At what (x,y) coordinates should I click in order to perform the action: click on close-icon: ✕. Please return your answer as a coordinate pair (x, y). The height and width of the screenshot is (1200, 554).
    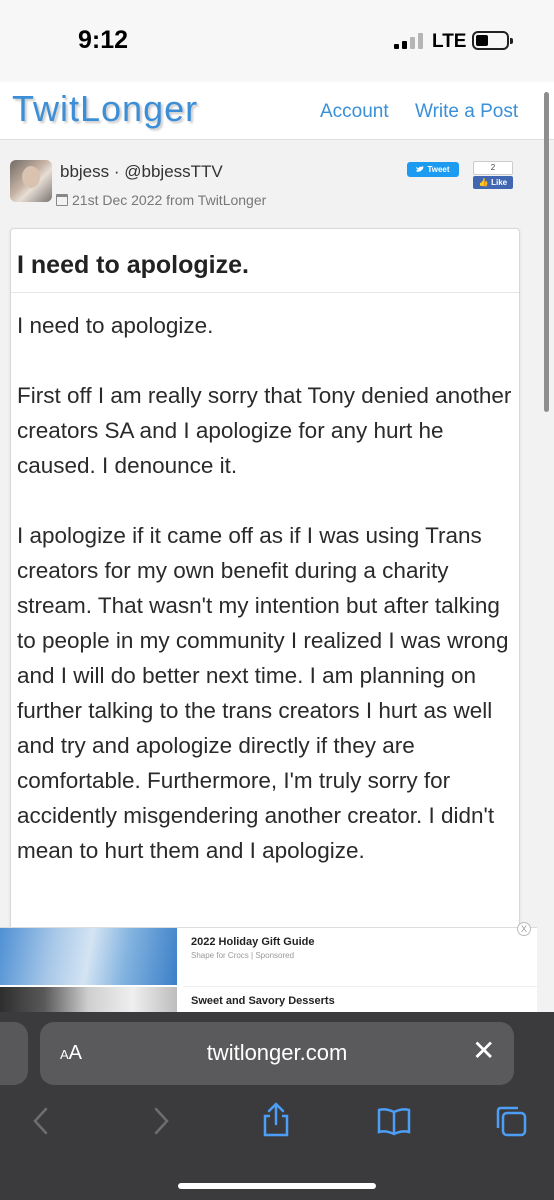
    Looking at the image, I should click on (483, 1051).